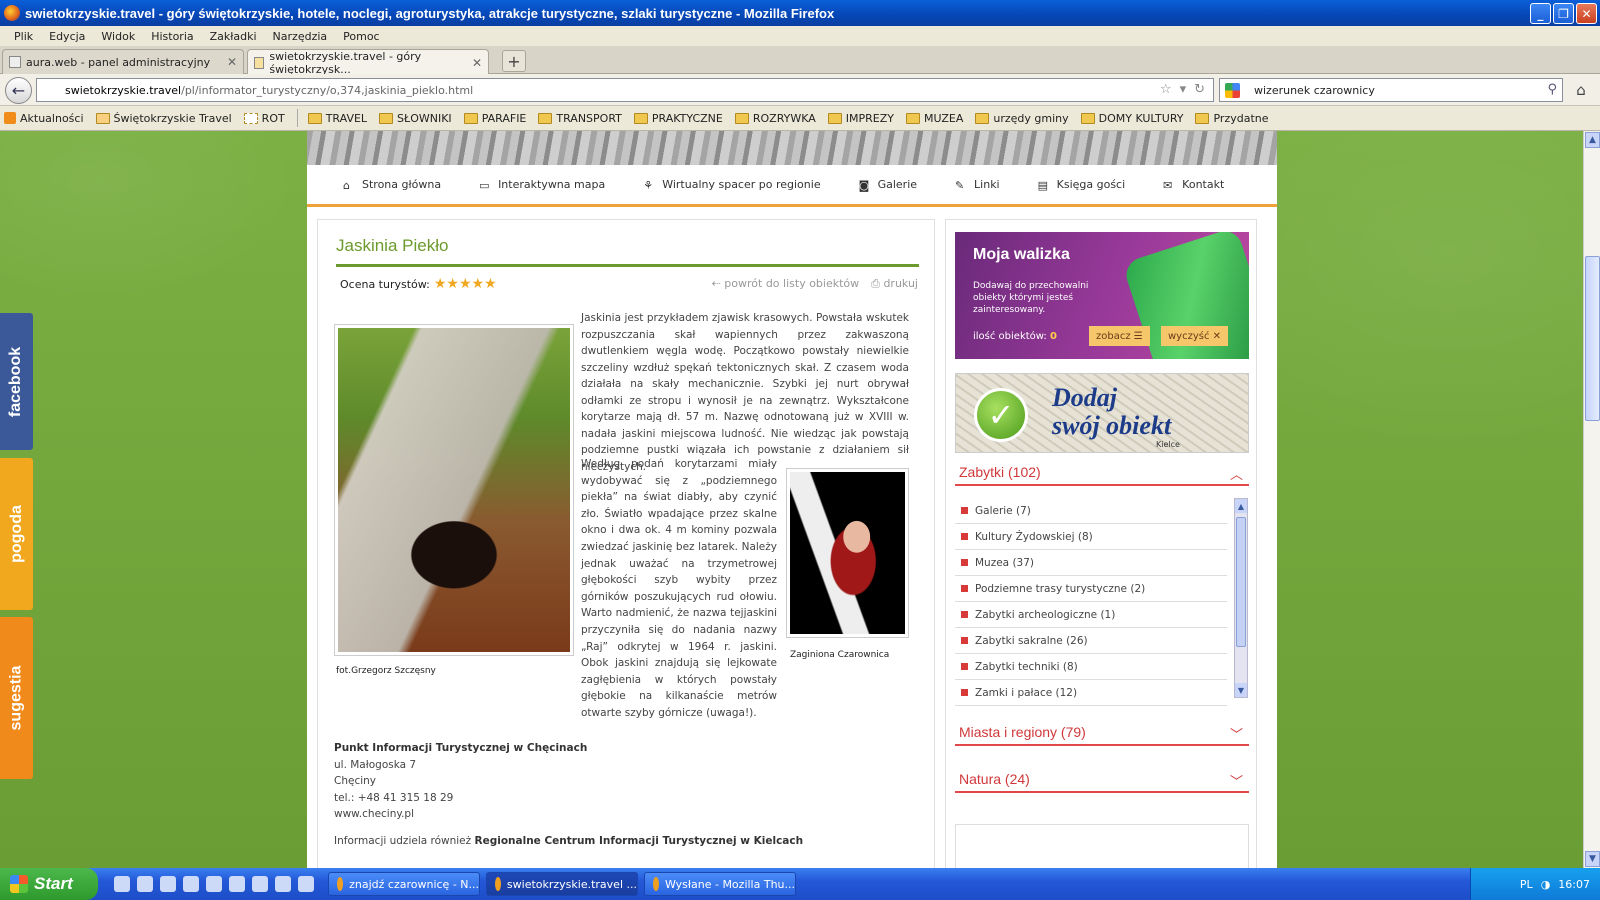  Describe the element at coordinates (860, 118) in the screenshot. I see `bookmark-folder-imprezy: IMPREZY` at that location.